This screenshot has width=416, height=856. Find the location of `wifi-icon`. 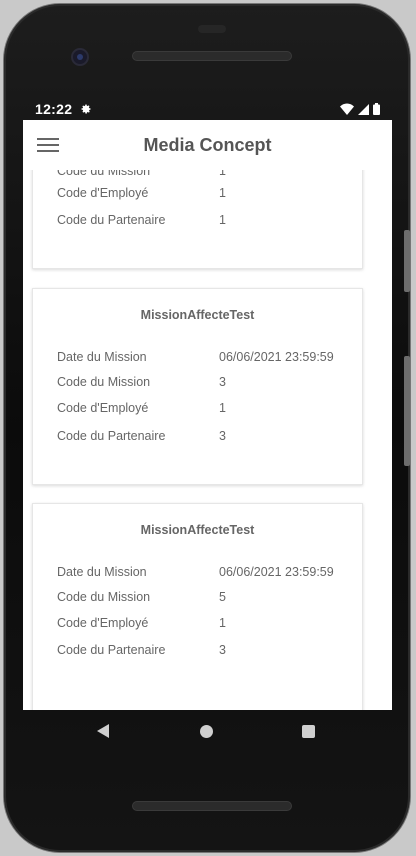

wifi-icon is located at coordinates (347, 109).